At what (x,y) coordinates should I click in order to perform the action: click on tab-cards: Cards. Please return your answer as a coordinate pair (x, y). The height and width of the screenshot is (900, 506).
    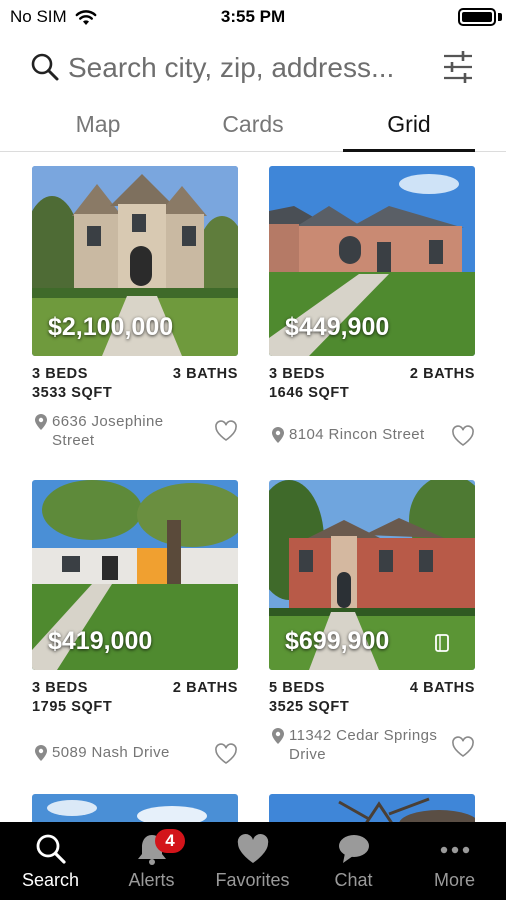
    Looking at the image, I should click on (253, 127).